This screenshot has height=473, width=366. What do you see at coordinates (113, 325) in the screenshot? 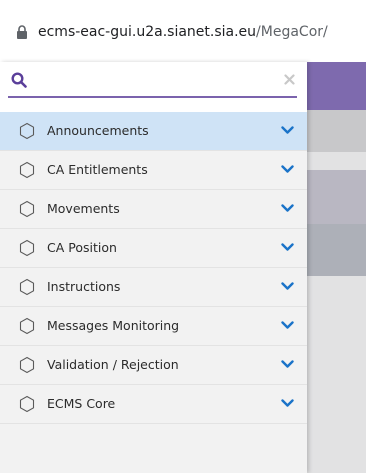
I see `menu-item-label: Messages Monitoring` at bounding box center [113, 325].